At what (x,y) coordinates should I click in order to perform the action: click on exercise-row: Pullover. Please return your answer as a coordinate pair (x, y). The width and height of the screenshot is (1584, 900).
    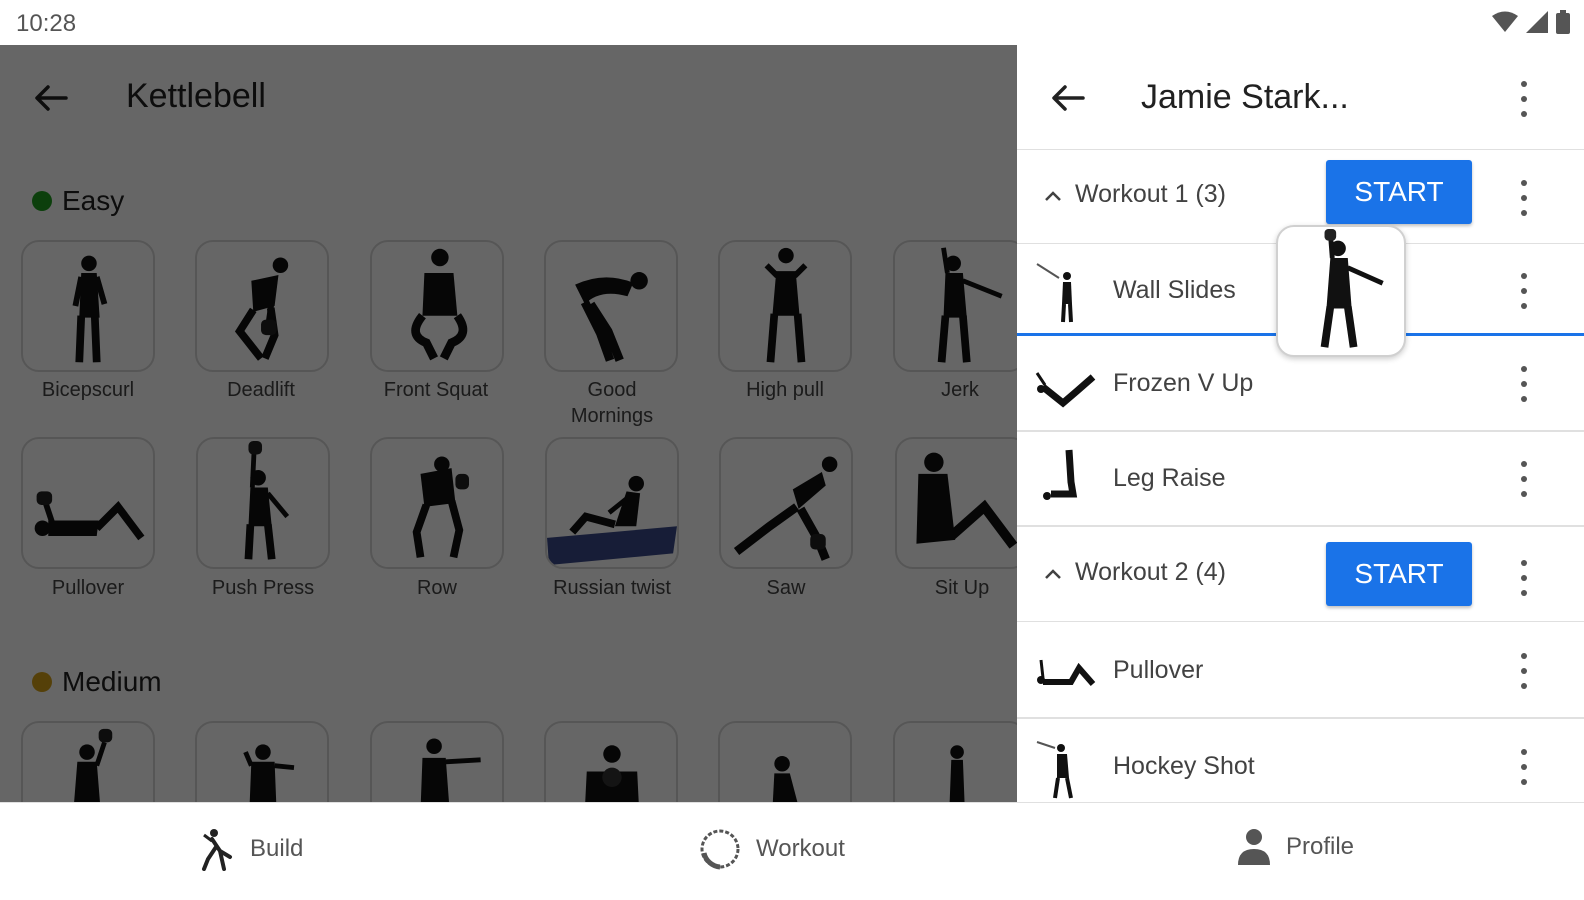
    Looking at the image, I should click on (1300, 671).